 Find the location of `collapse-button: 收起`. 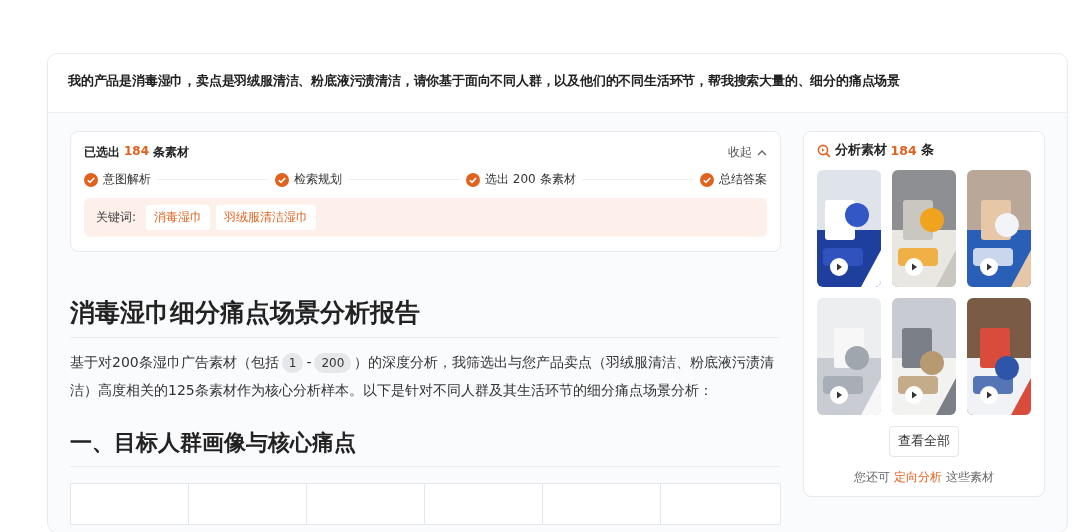

collapse-button: 收起 is located at coordinates (747, 152).